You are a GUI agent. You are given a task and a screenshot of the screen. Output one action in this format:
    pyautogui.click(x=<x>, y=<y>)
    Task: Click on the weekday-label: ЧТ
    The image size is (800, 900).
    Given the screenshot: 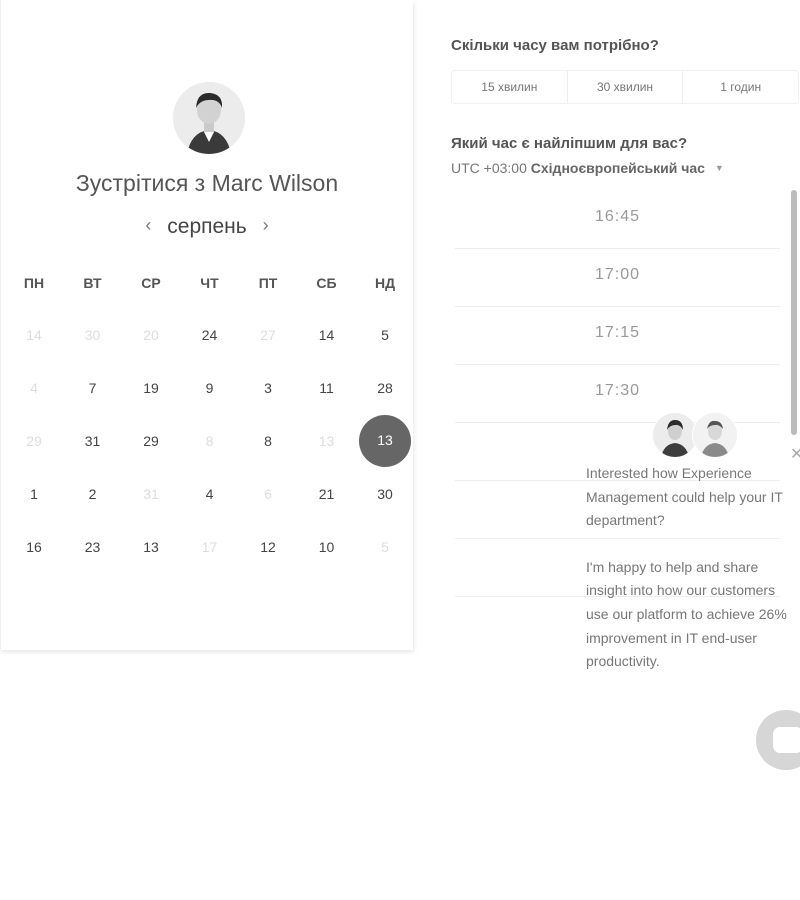 What is the action you would take?
    pyautogui.click(x=209, y=283)
    